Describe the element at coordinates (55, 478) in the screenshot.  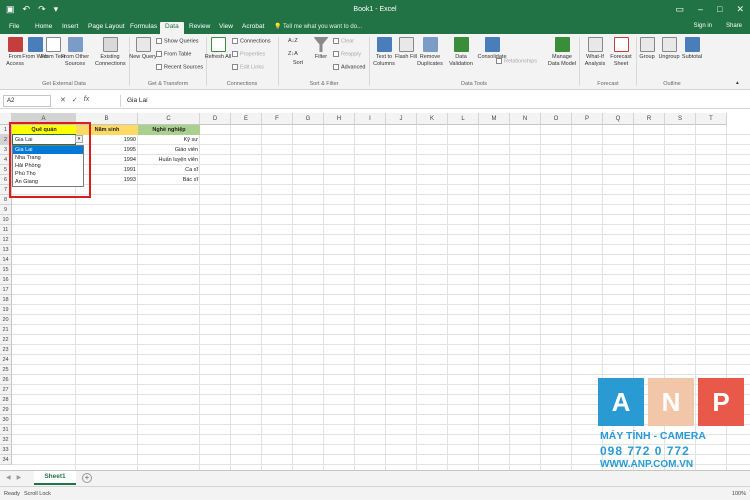
I see `sheet-tab-sheet1: Sheet1` at that location.